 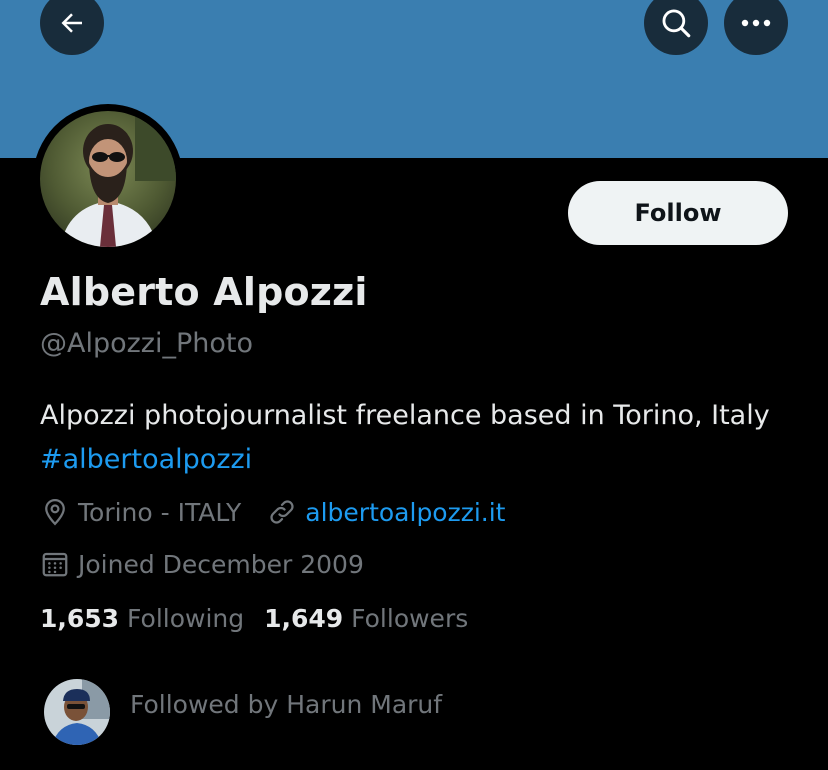 What do you see at coordinates (286, 704) in the screenshot?
I see `followed-by-text: Followed by Harun Maruf` at bounding box center [286, 704].